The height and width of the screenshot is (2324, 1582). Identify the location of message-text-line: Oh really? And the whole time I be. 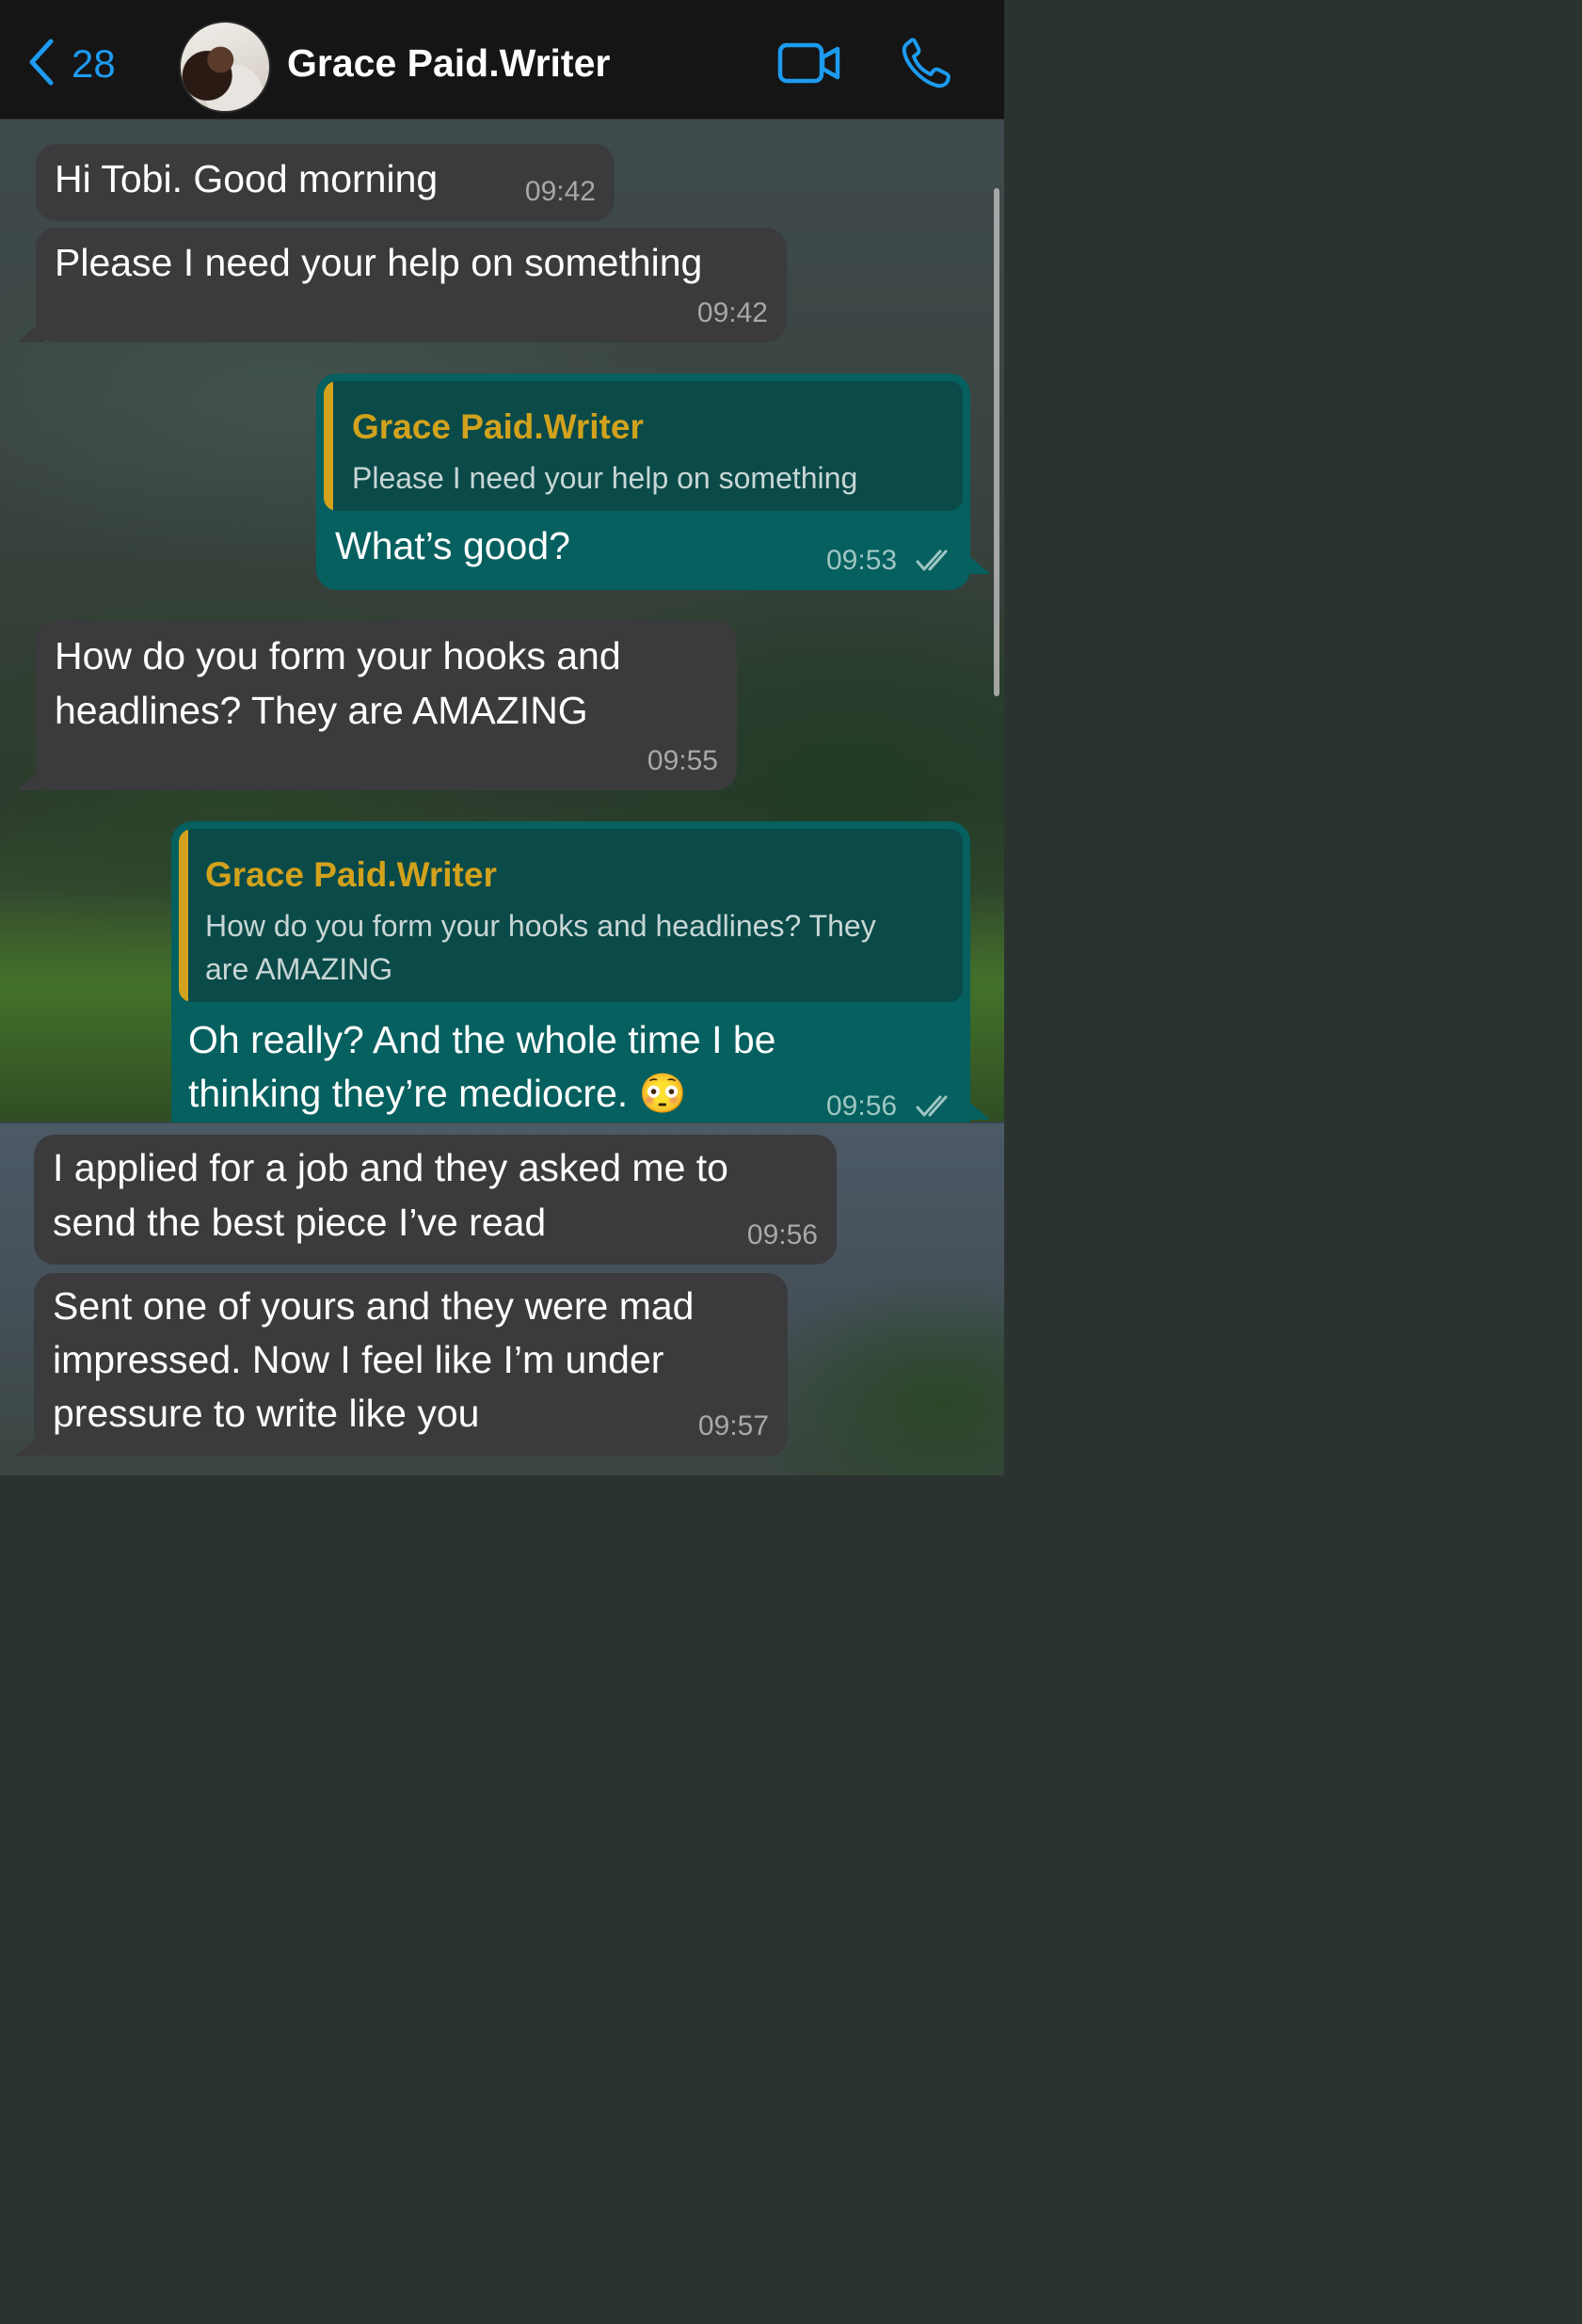
(482, 1039).